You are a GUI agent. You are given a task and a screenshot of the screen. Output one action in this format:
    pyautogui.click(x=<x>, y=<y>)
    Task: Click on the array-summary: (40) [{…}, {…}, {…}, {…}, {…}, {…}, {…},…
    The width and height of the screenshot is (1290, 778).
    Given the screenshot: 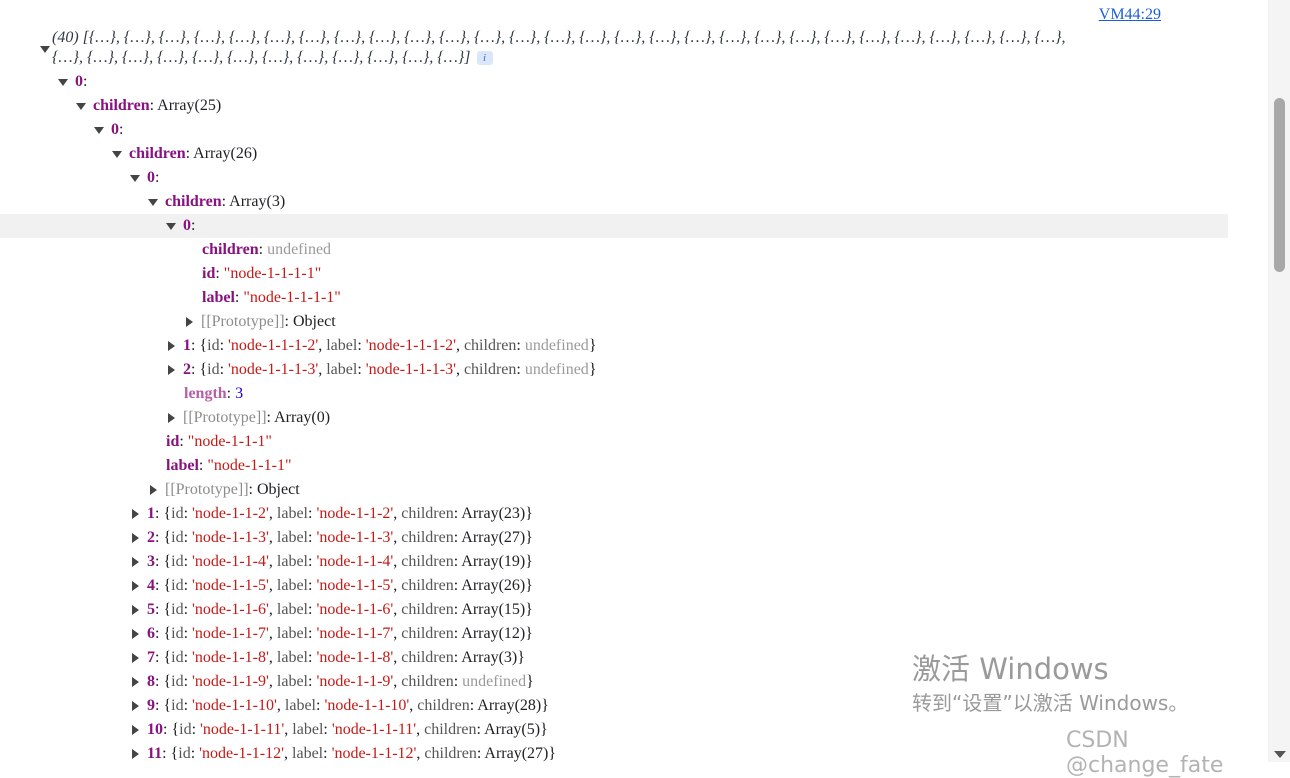 What is the action you would take?
    pyautogui.click(x=620, y=48)
    